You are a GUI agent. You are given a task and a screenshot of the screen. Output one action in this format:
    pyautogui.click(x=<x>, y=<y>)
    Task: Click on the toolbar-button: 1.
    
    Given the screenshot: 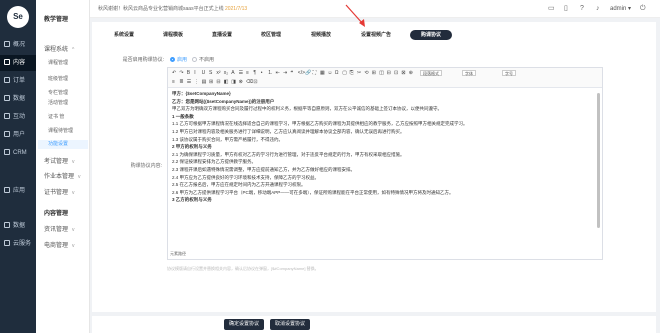 What is the action you would take?
    pyautogui.click(x=270, y=73)
    